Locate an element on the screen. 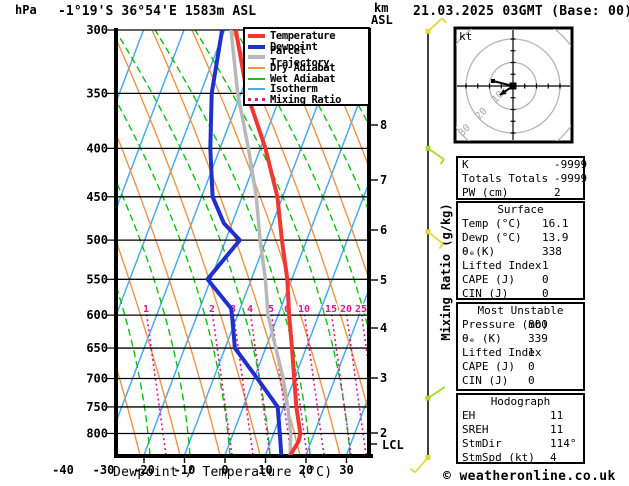 The image size is (629, 486). pressure-tick-label: 550 is located at coordinates (97, 279).